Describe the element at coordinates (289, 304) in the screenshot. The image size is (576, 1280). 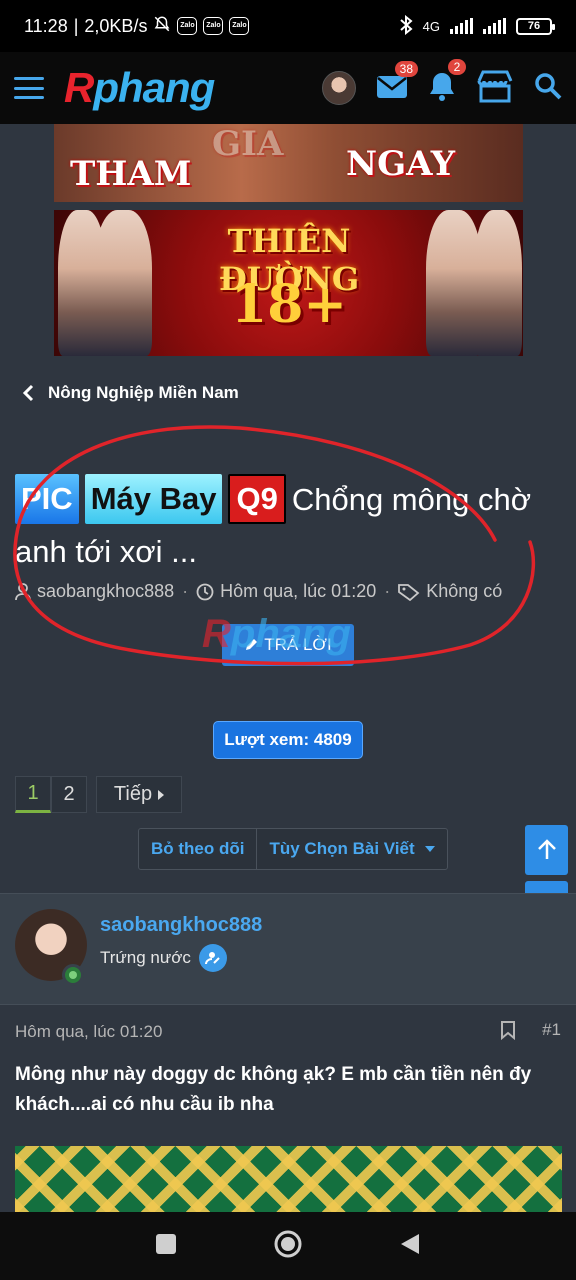
I see `banner-age: 18+` at that location.